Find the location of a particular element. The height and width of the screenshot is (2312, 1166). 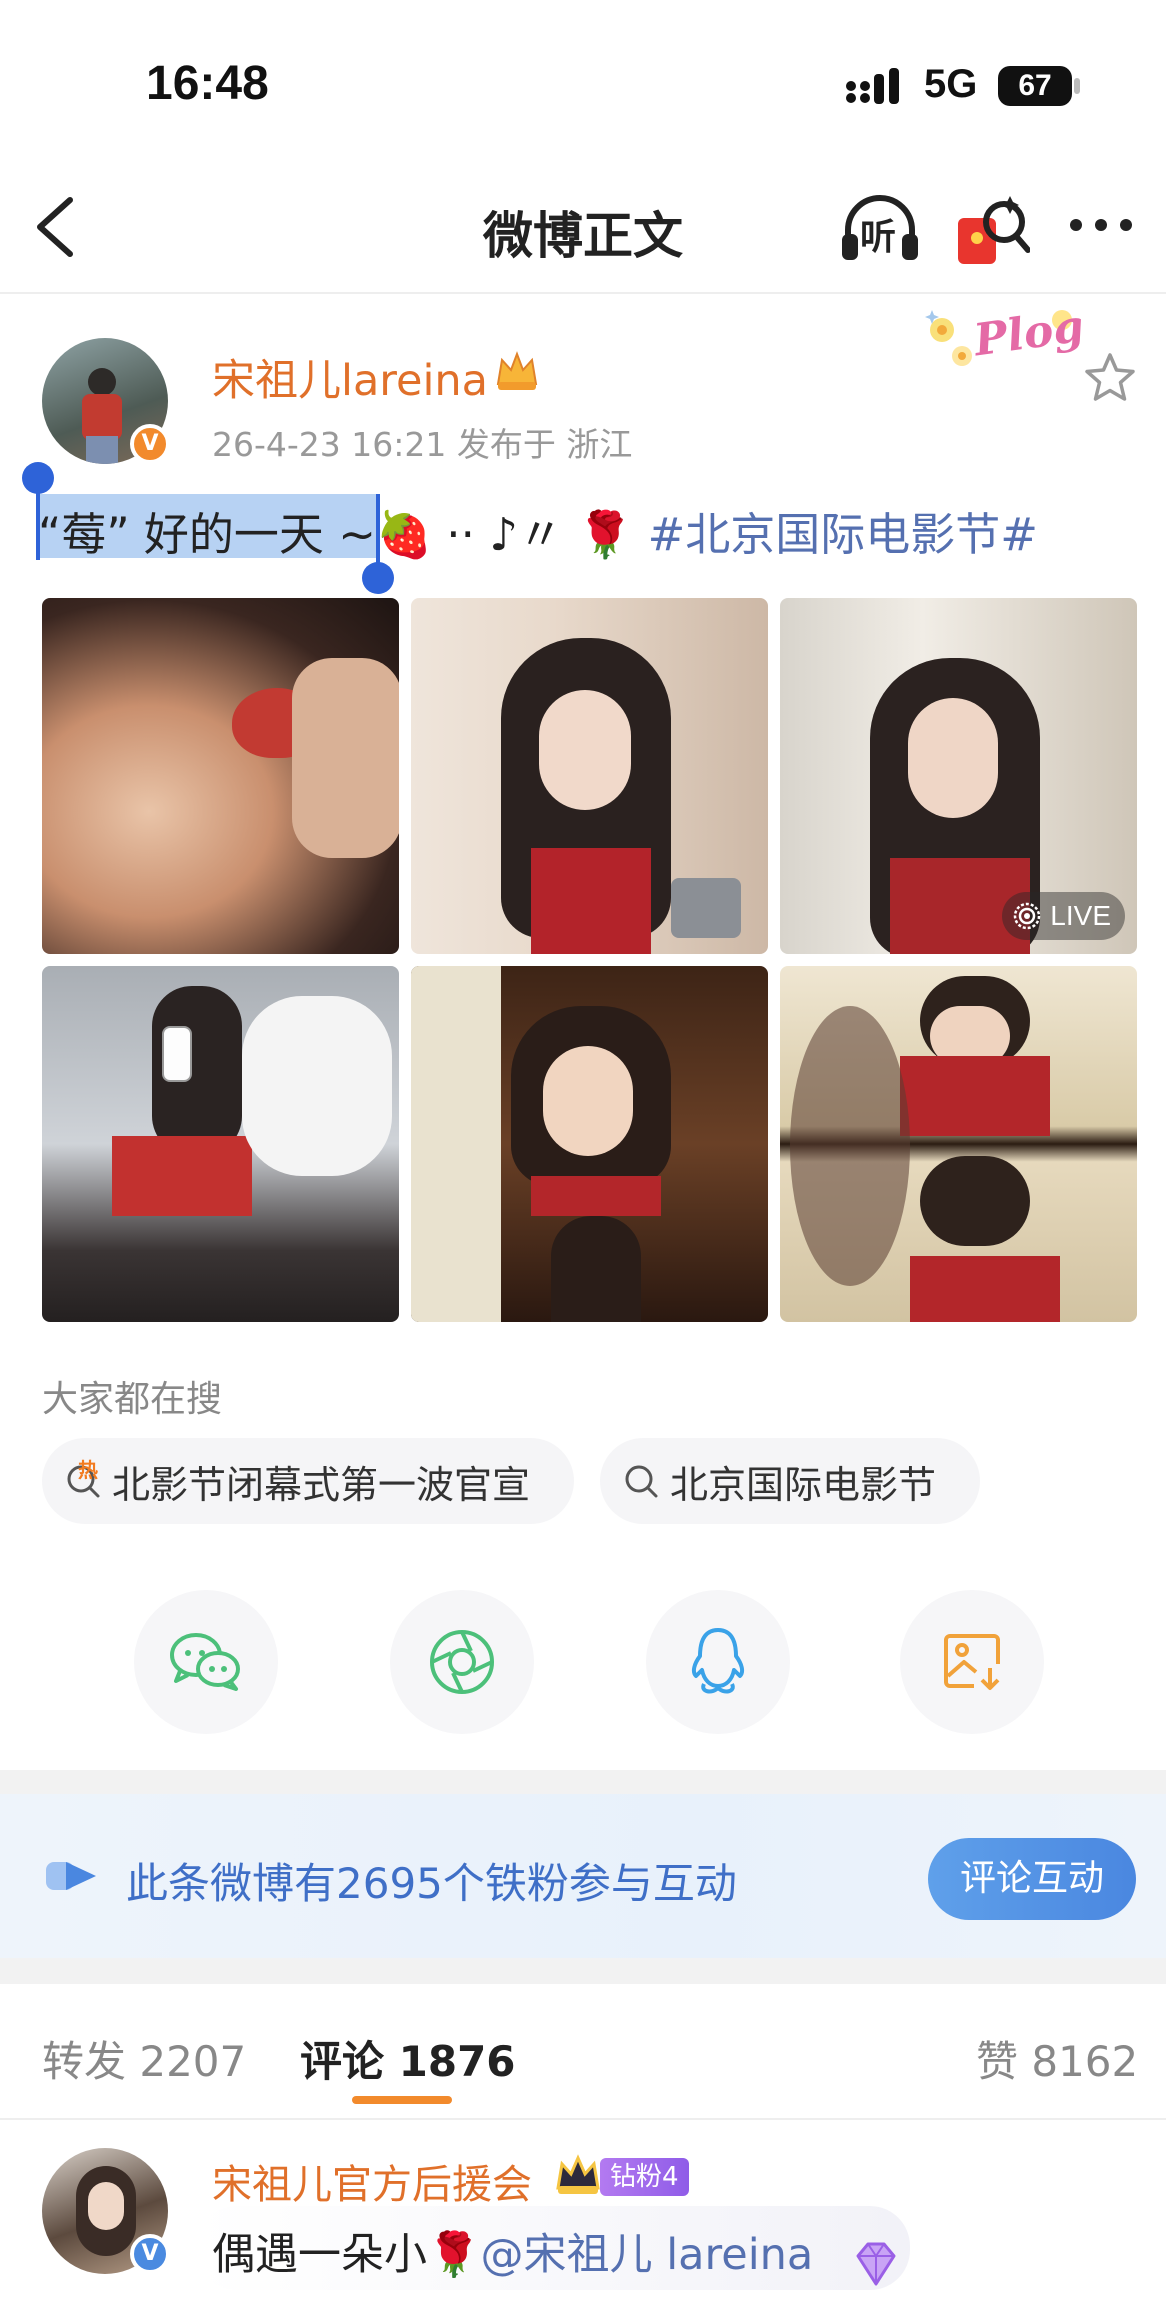

moments-icon is located at coordinates (462, 1662).